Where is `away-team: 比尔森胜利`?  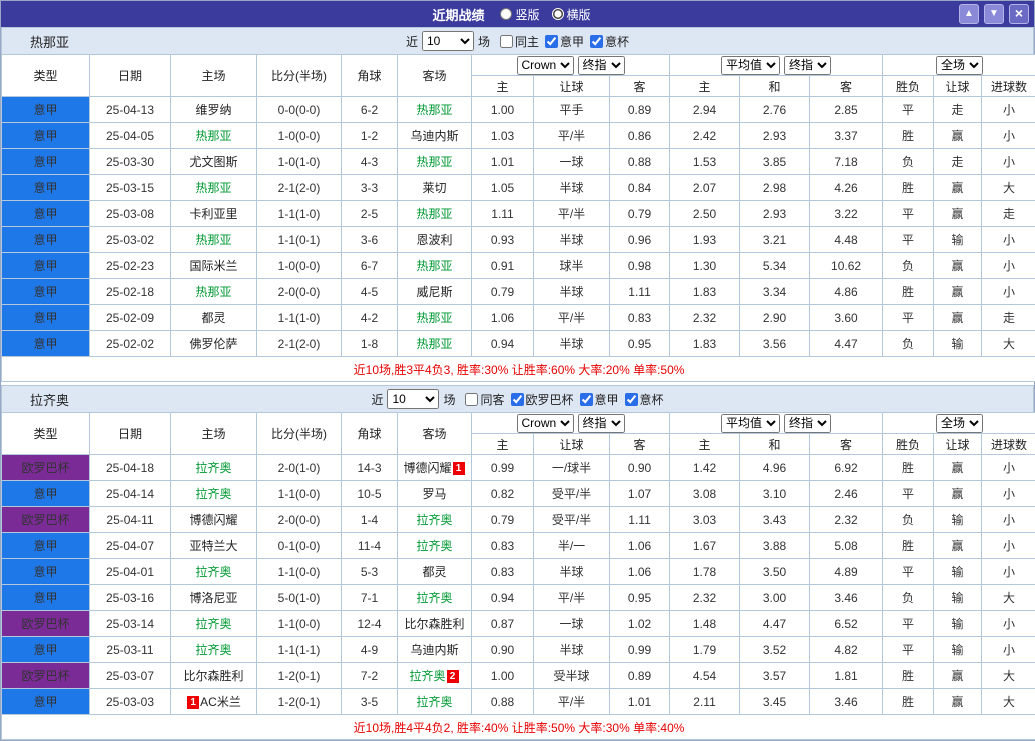 away-team: 比尔森胜利 is located at coordinates (435, 624).